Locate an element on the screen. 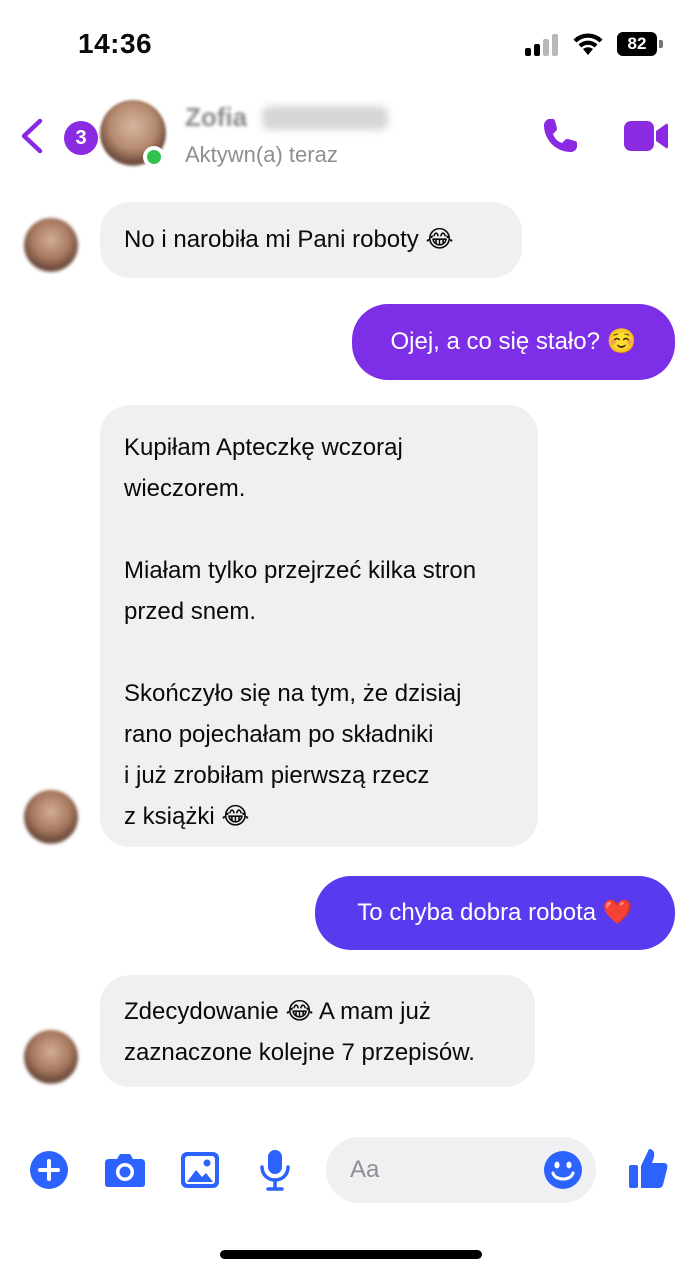 The image size is (700, 1280). message-composer is located at coordinates (350, 1170).